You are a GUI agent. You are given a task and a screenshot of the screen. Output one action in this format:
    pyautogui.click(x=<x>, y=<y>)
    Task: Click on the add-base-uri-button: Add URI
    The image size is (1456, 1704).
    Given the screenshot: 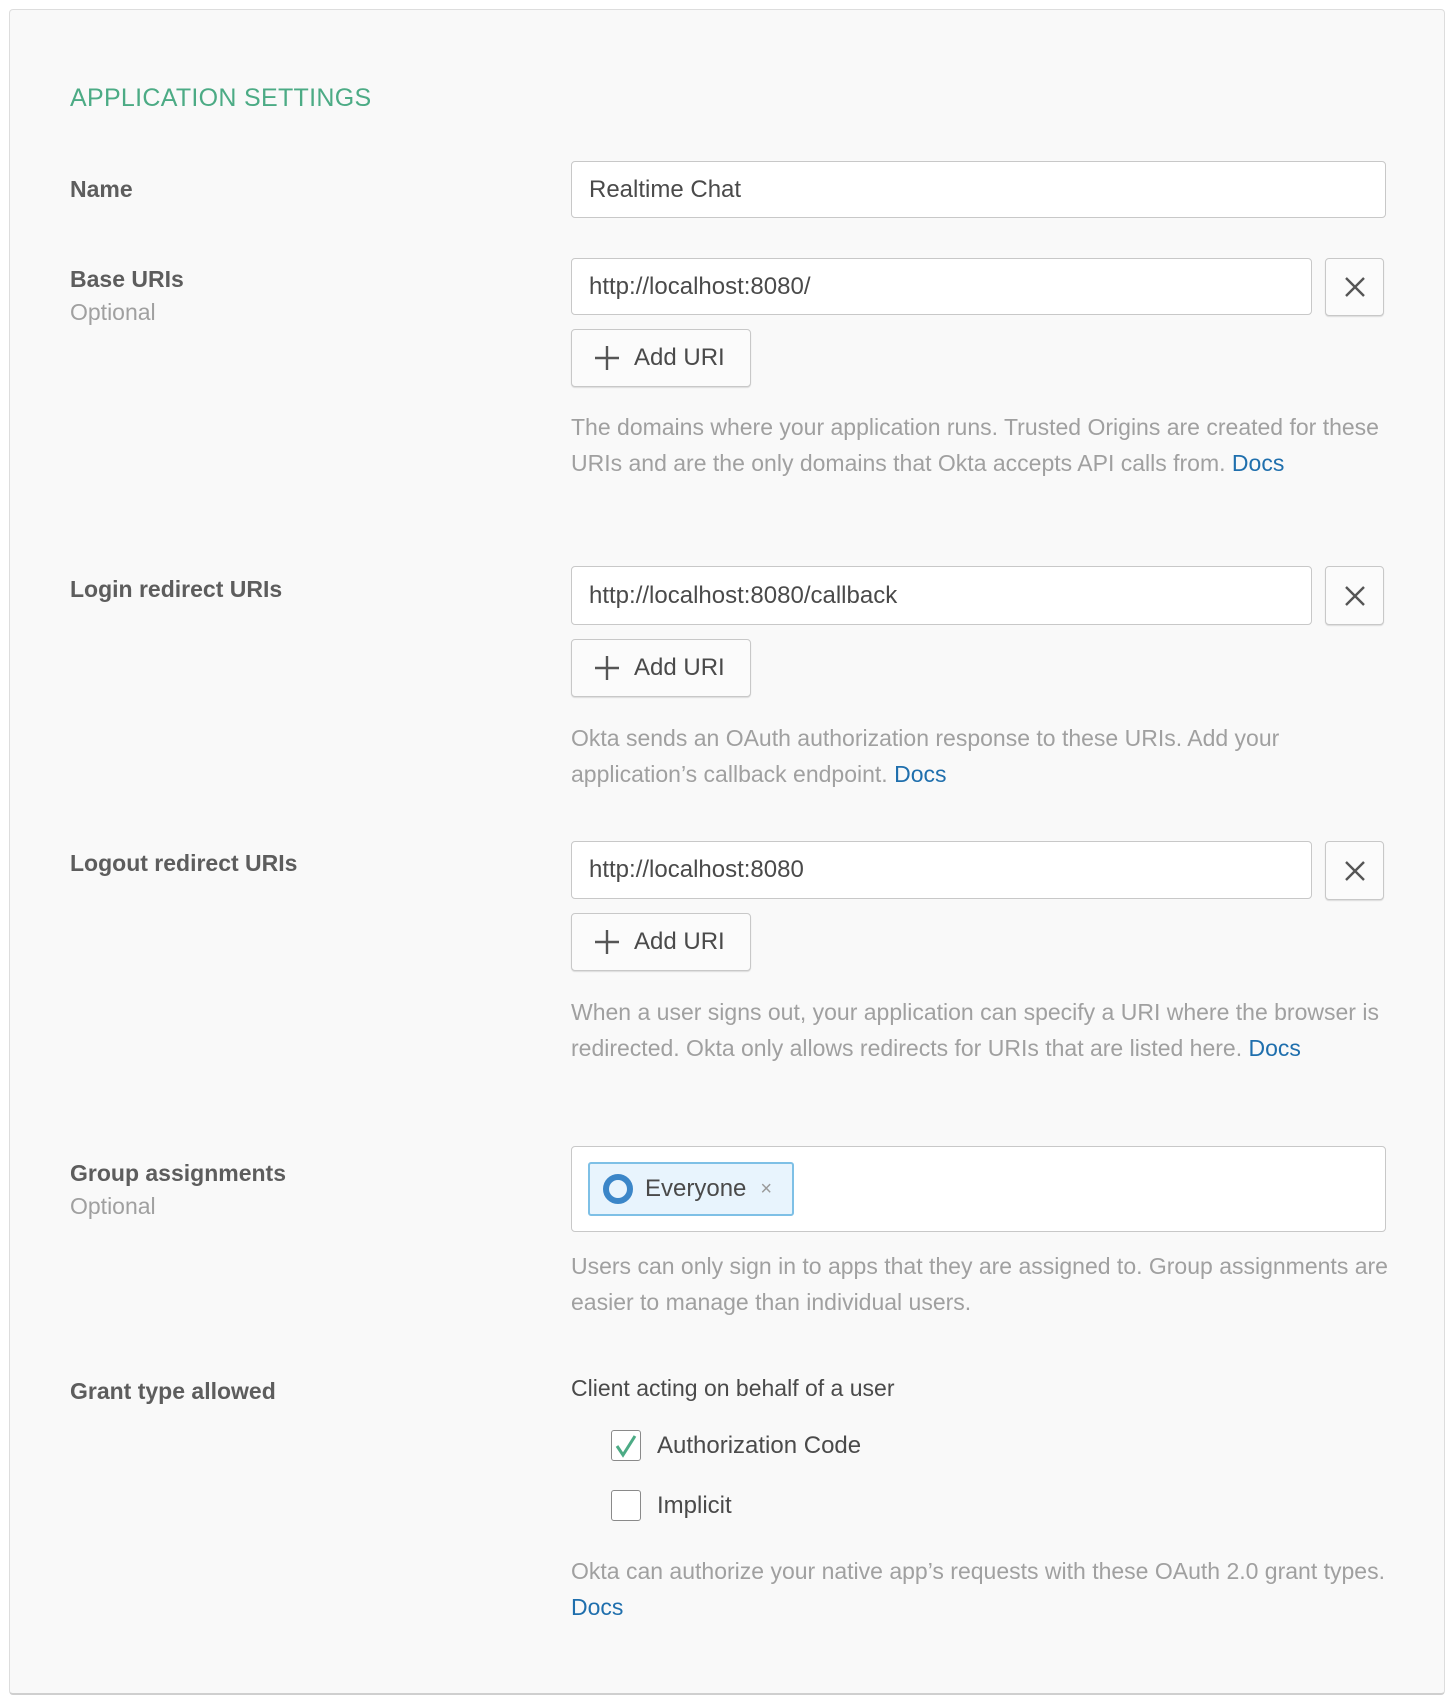 What is the action you would take?
    pyautogui.click(x=661, y=358)
    